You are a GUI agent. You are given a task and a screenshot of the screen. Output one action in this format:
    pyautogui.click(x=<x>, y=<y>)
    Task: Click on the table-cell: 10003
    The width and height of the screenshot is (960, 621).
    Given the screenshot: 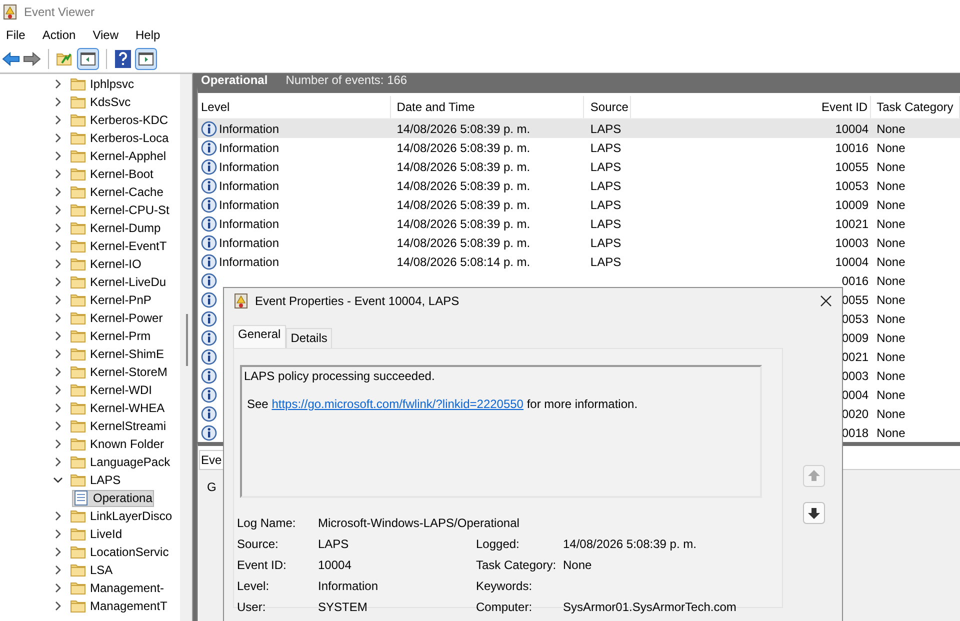 What is the action you would take?
    pyautogui.click(x=852, y=243)
    